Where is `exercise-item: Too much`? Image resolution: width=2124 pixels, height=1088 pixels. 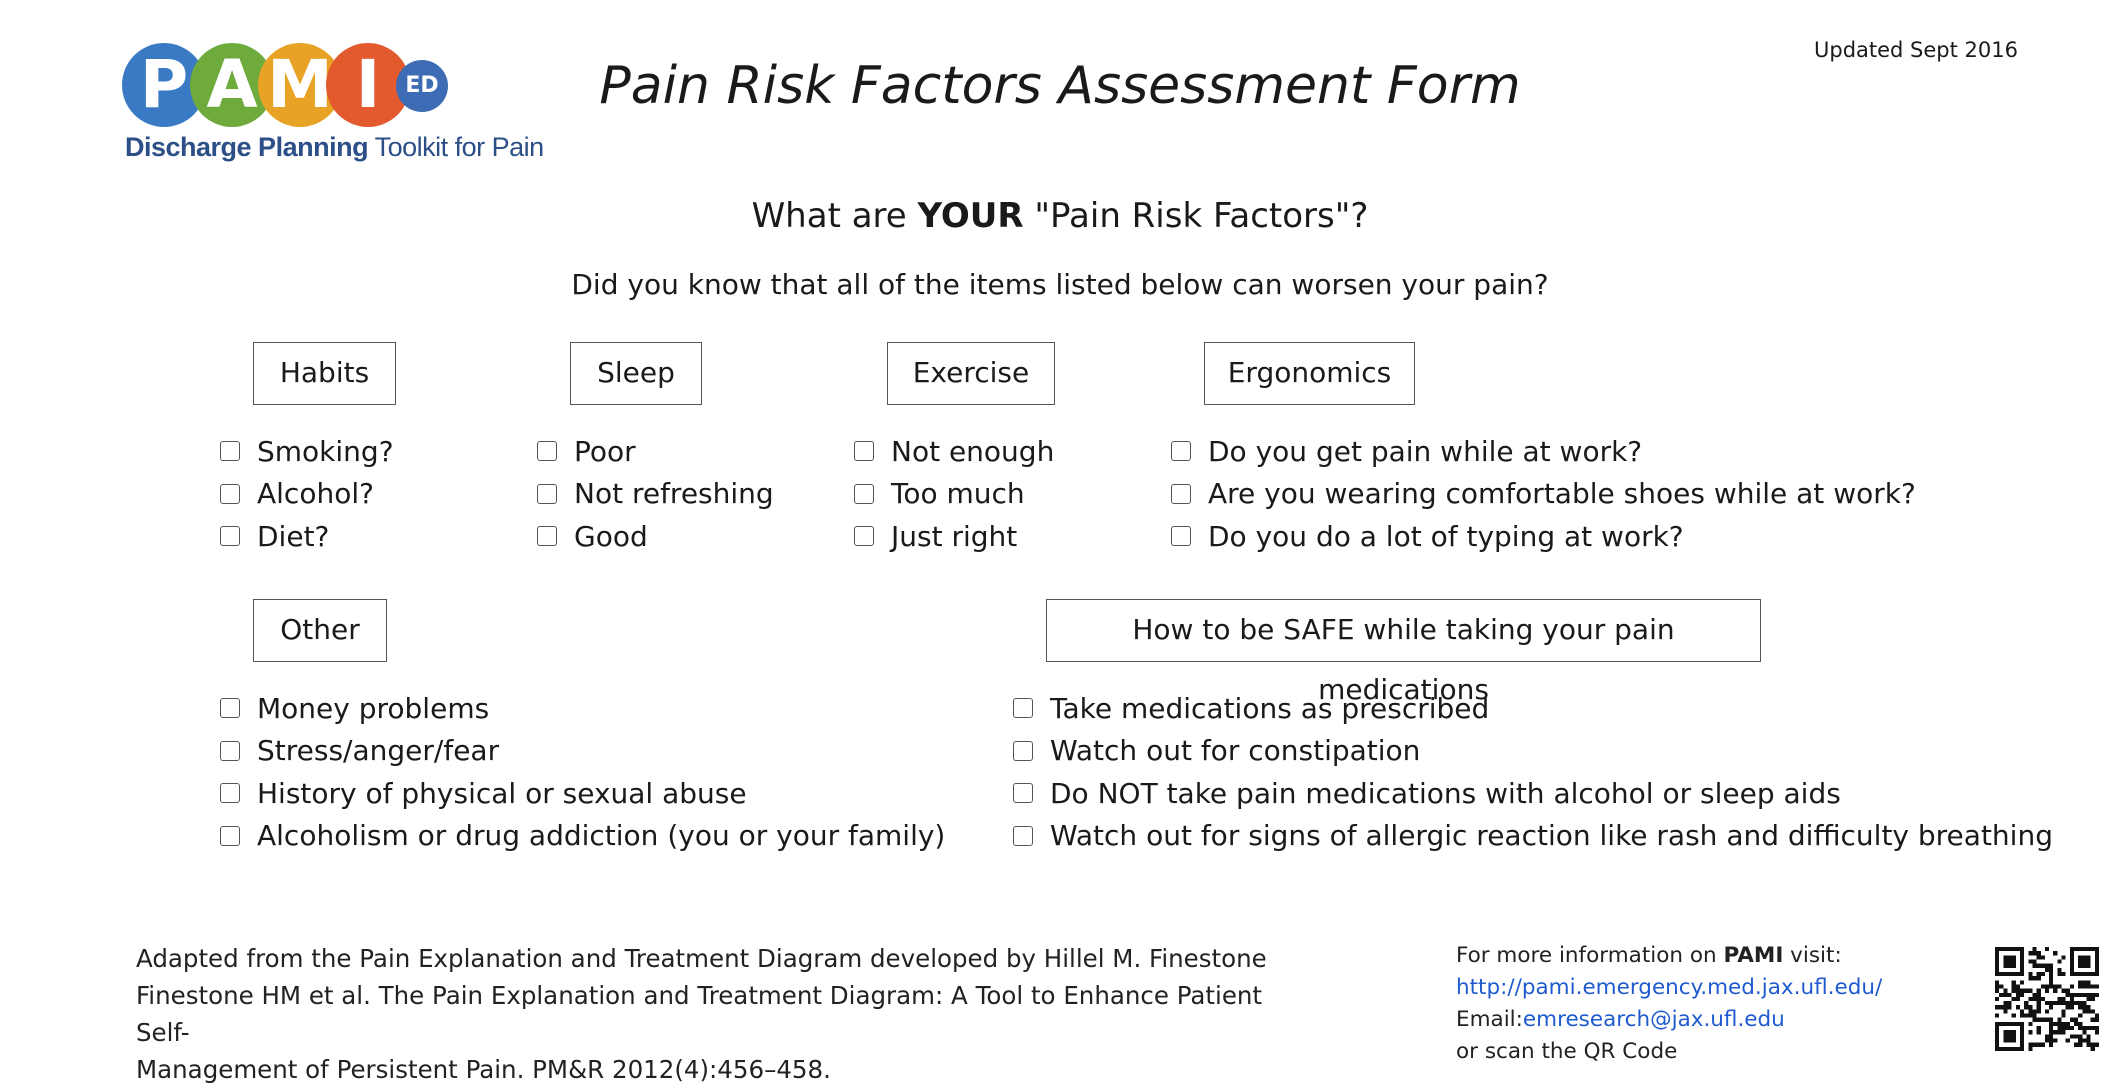 exercise-item: Too much is located at coordinates (954, 494).